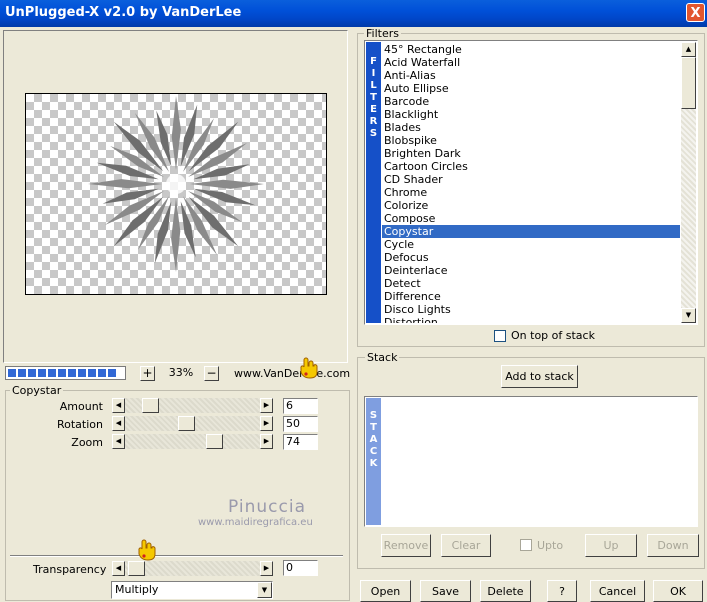 This screenshot has width=707, height=602. What do you see at coordinates (266, 441) in the screenshot?
I see `zoom-right-arrow: ▶` at bounding box center [266, 441].